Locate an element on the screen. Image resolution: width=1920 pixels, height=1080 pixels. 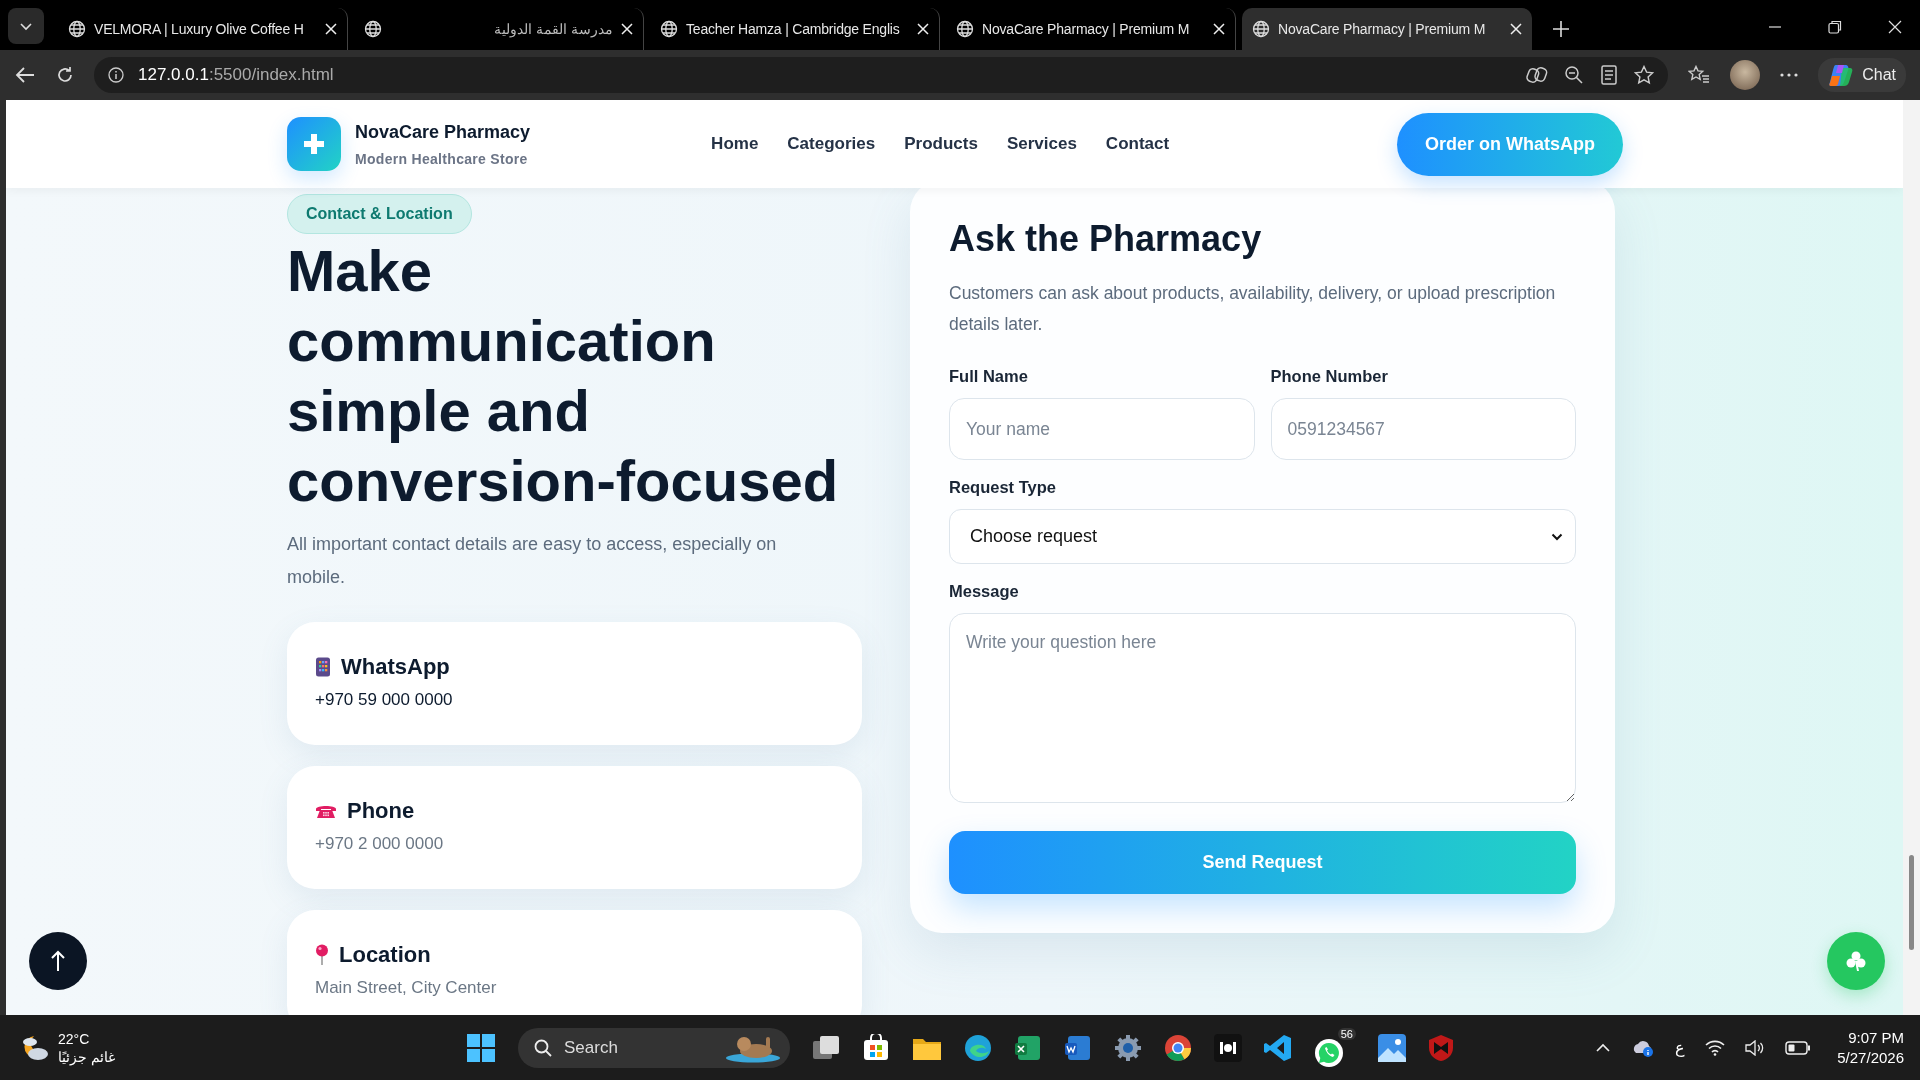
reader-icon is located at coordinates (1609, 75).